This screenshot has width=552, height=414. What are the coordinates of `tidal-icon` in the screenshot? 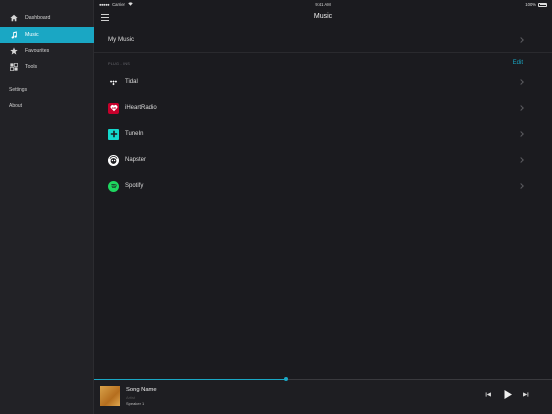 It's located at (113, 82).